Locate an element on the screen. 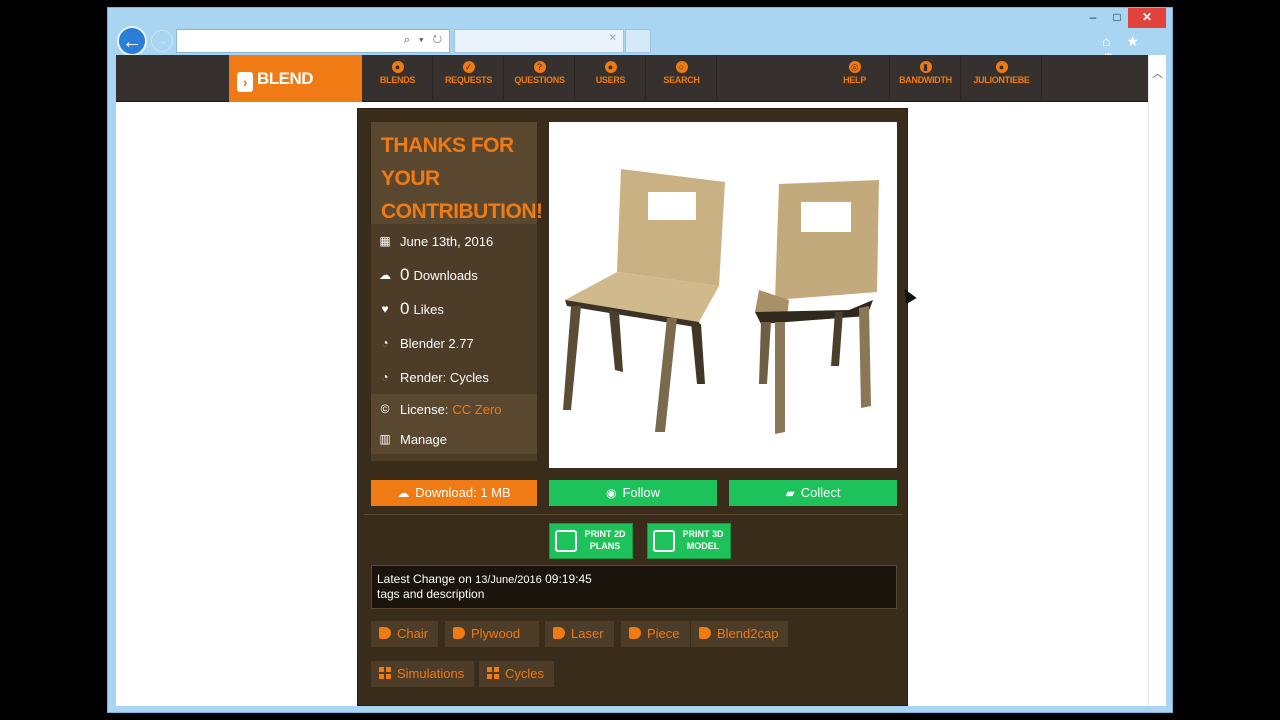  user-icon: ● is located at coordinates (1001, 67).